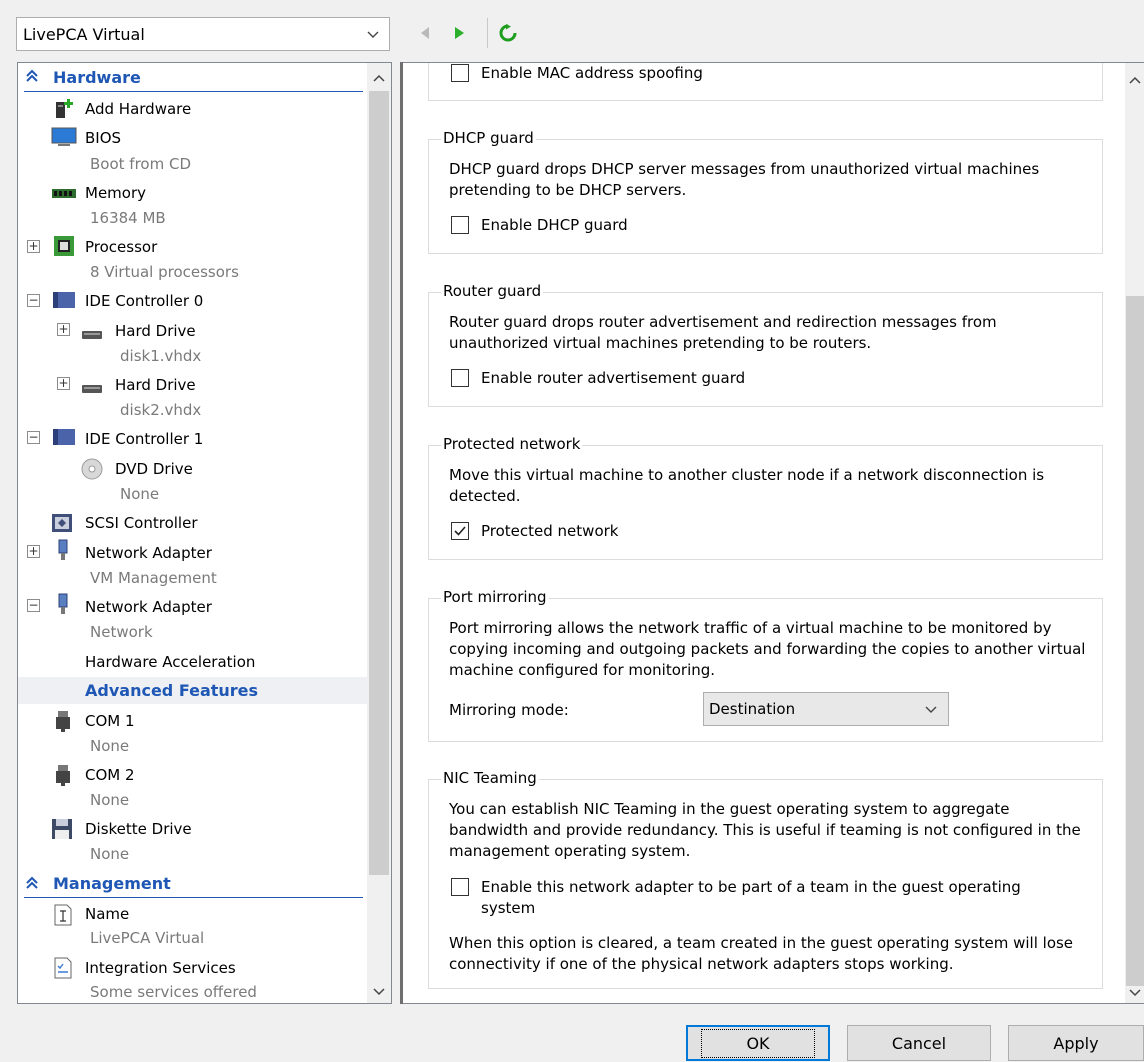 The image size is (1144, 1062). Describe the element at coordinates (495, 597) in the screenshot. I see `port-mirroring-title: Port mirroring` at that location.